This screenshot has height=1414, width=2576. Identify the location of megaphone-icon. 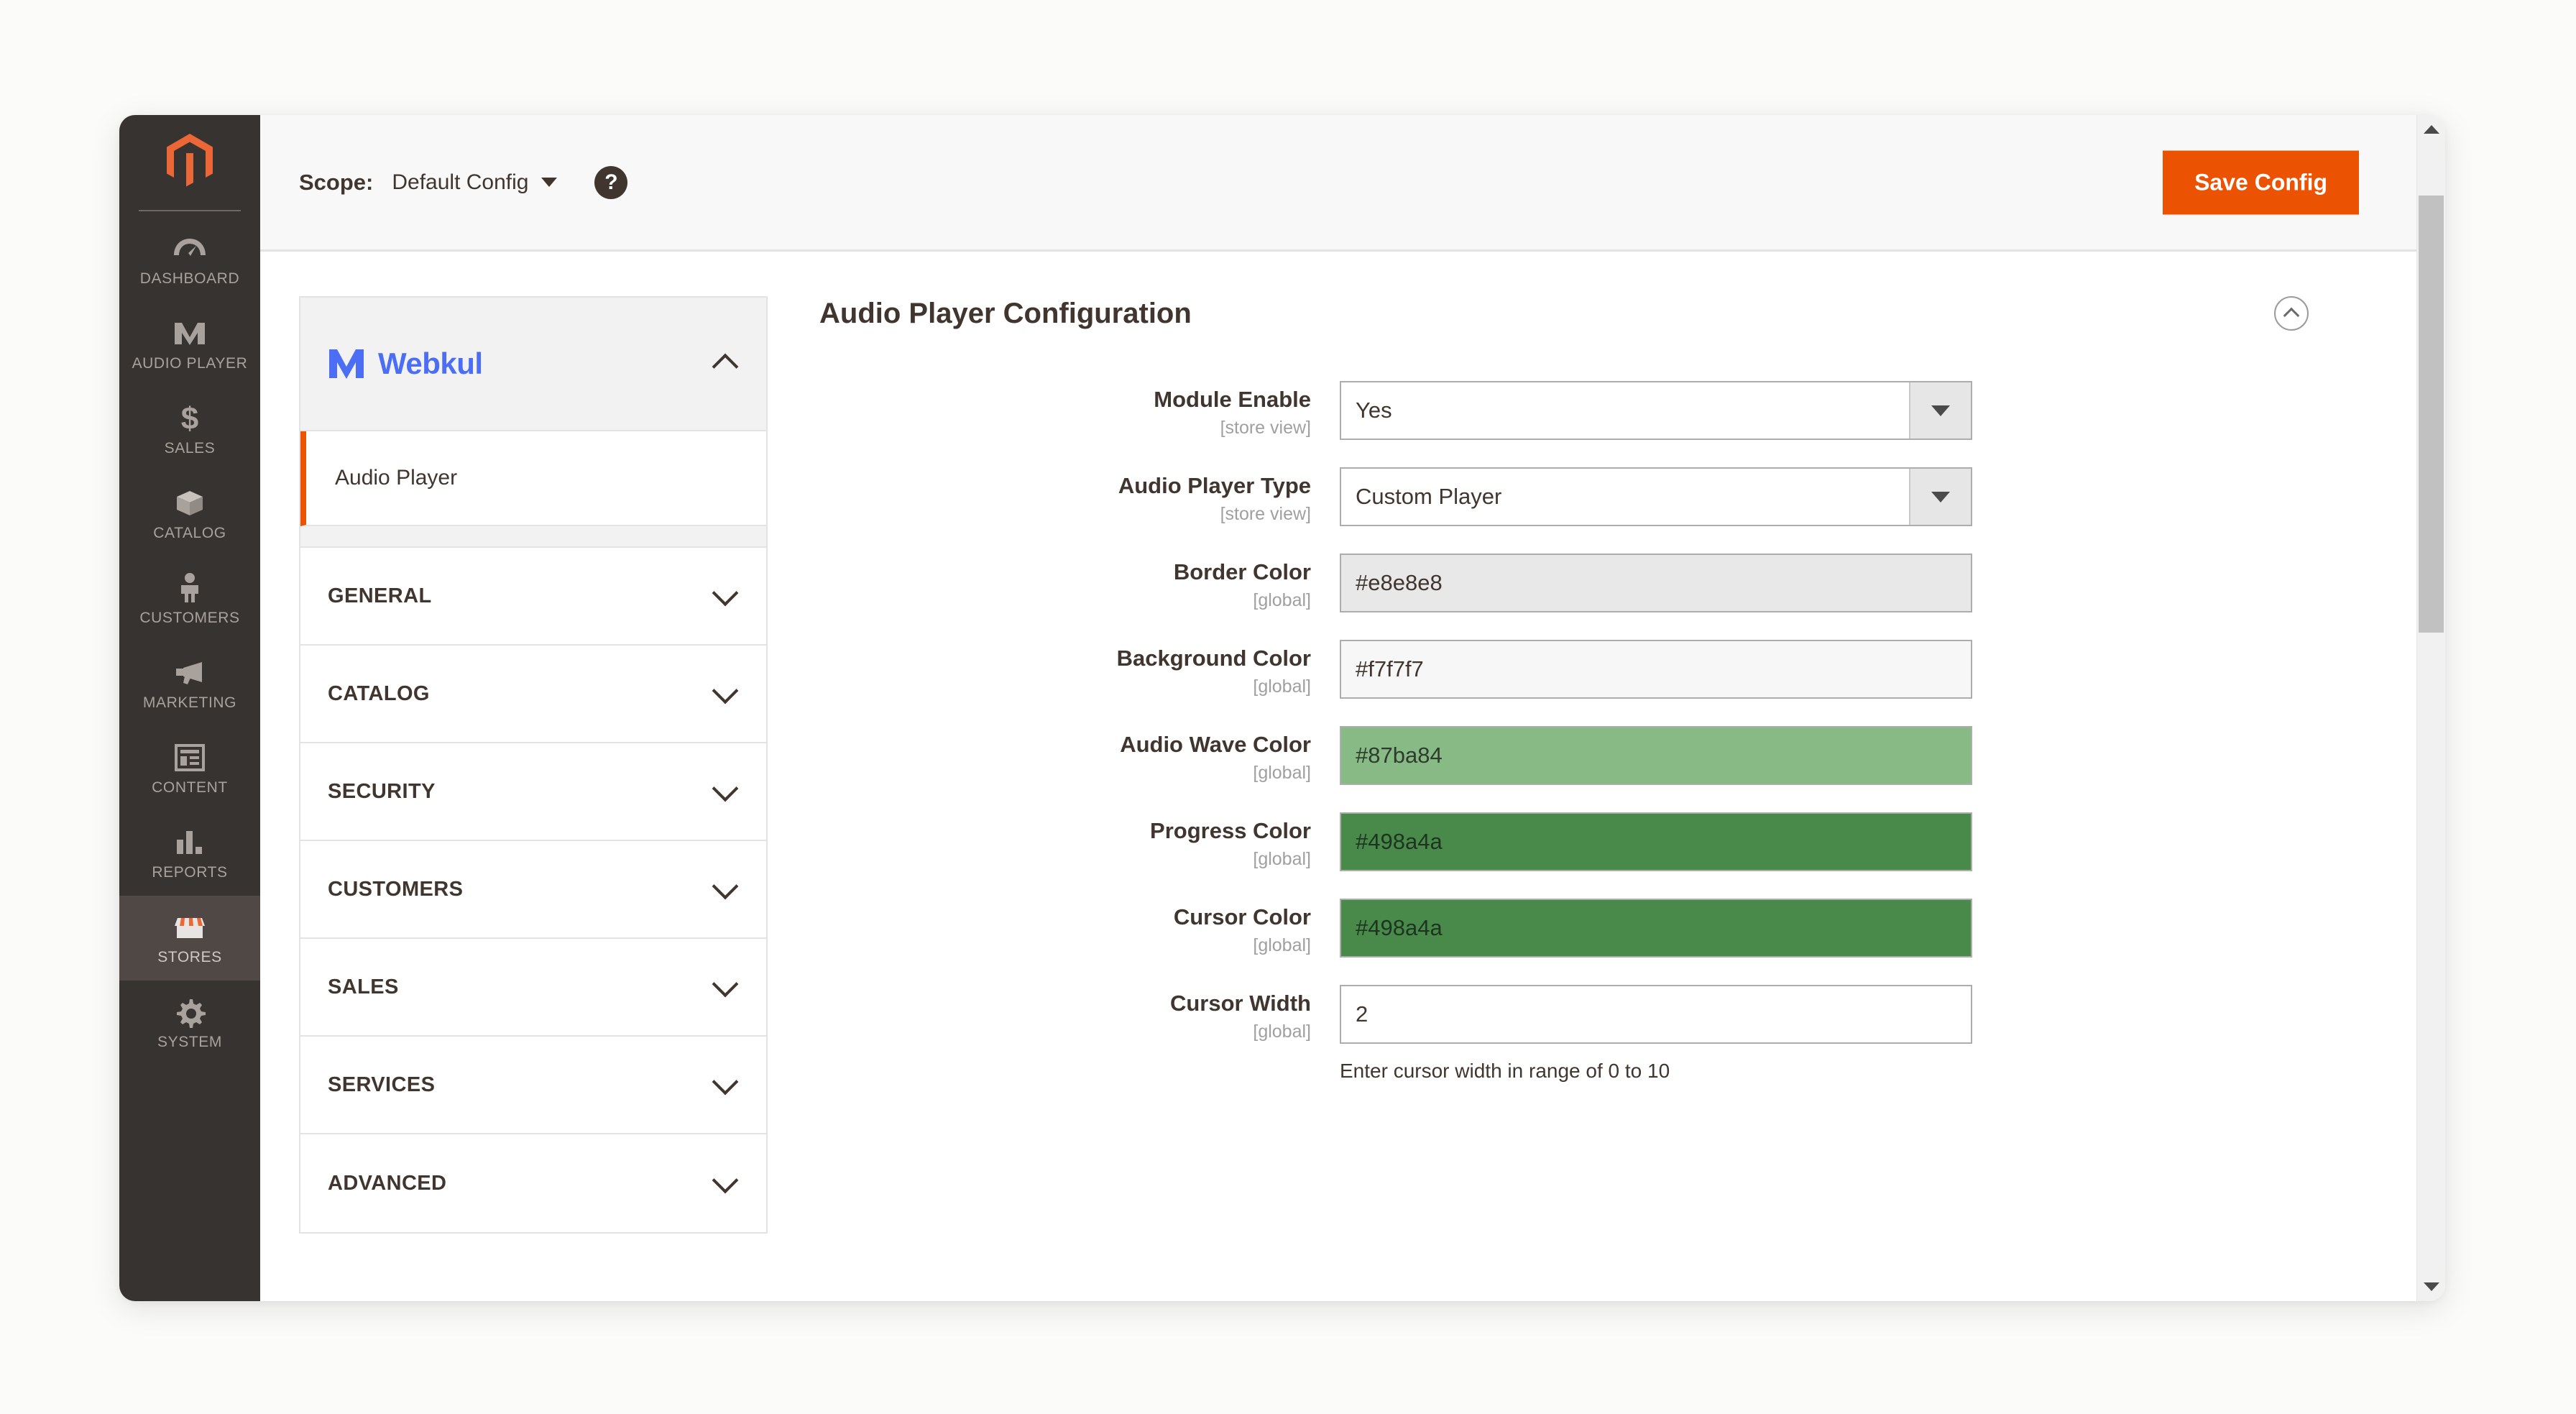
(189, 673).